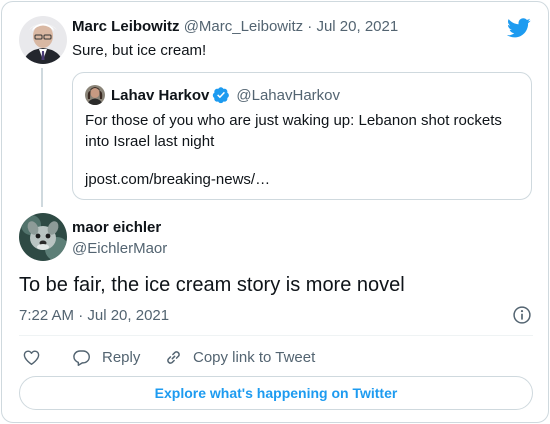 This screenshot has width=550, height=424. Describe the element at coordinates (291, 26) in the screenshot. I see `parent-tweet-meta: @Marc_Leibowitz · Jul 20, 2021` at that location.